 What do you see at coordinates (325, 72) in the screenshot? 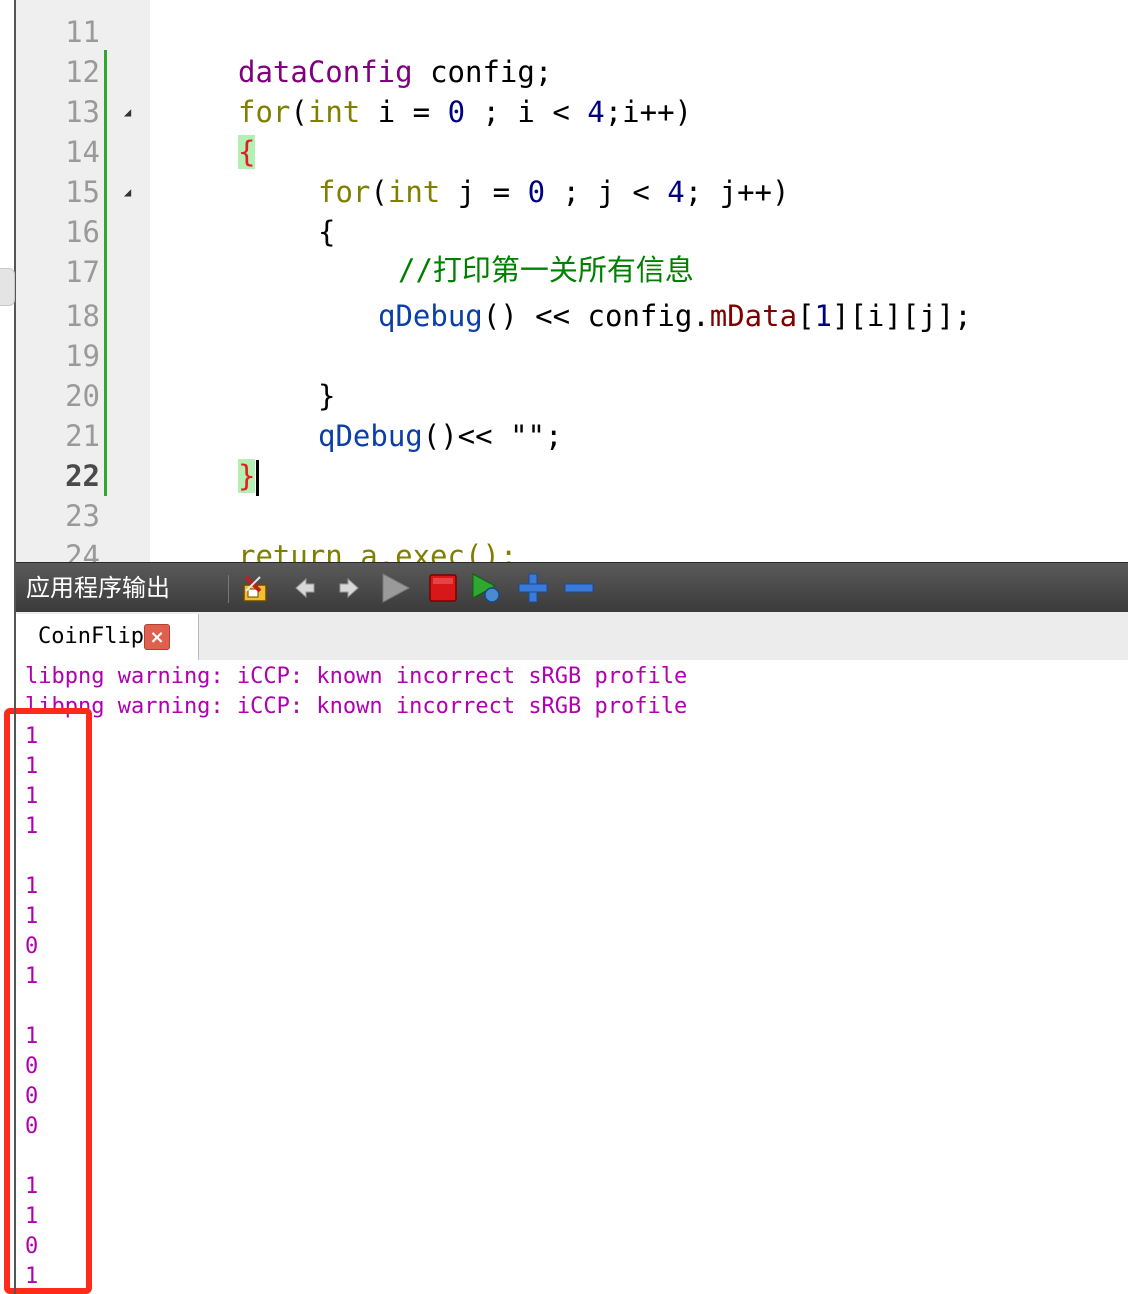
I see `type-token: dataConfig` at bounding box center [325, 72].